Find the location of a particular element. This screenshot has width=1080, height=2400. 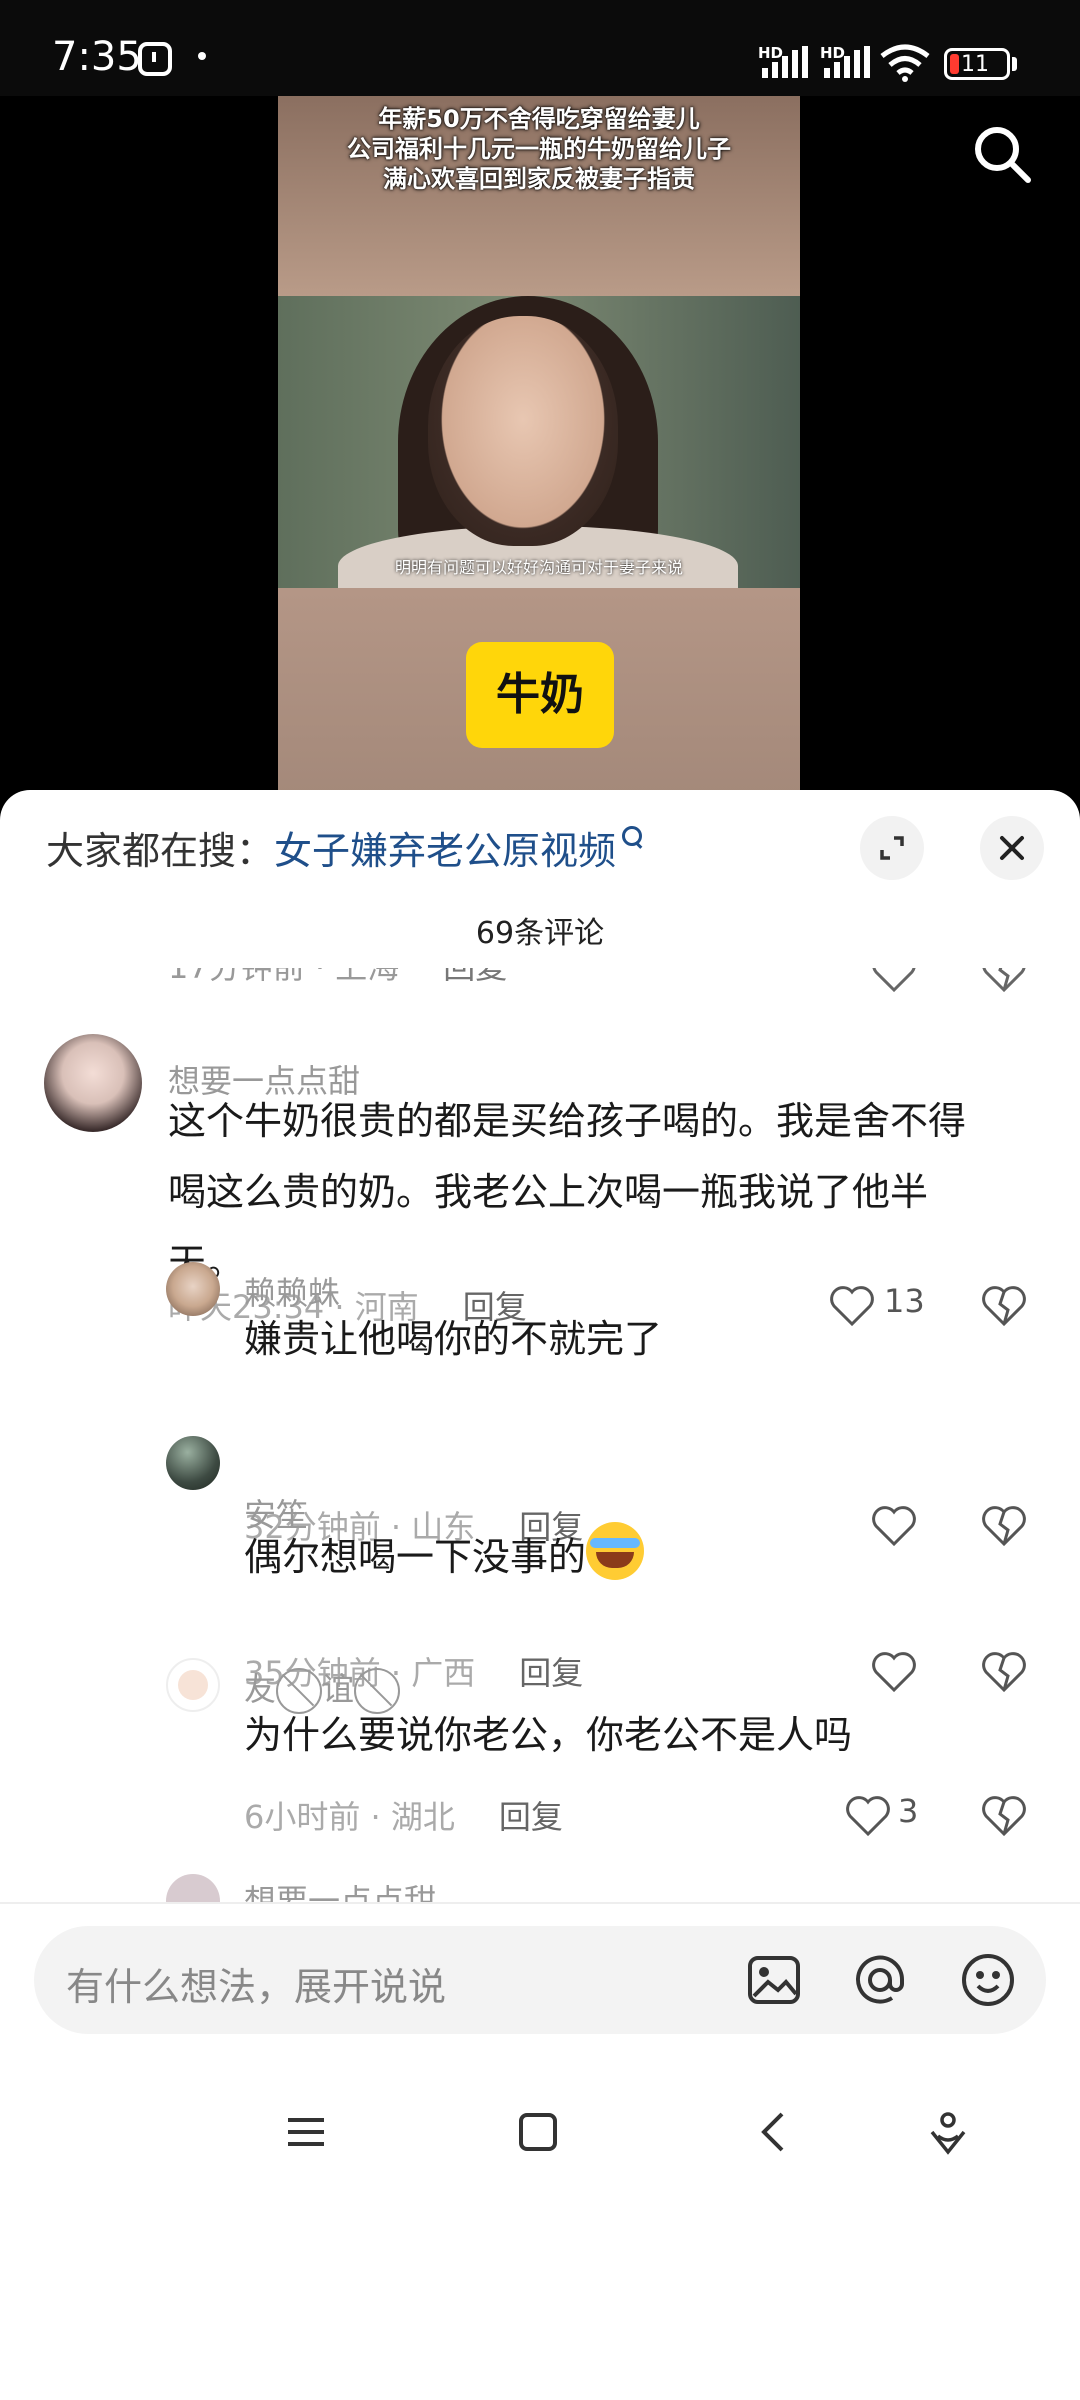

trending-query-link: 女子嫌弃老公原视频 is located at coordinates (445, 851).